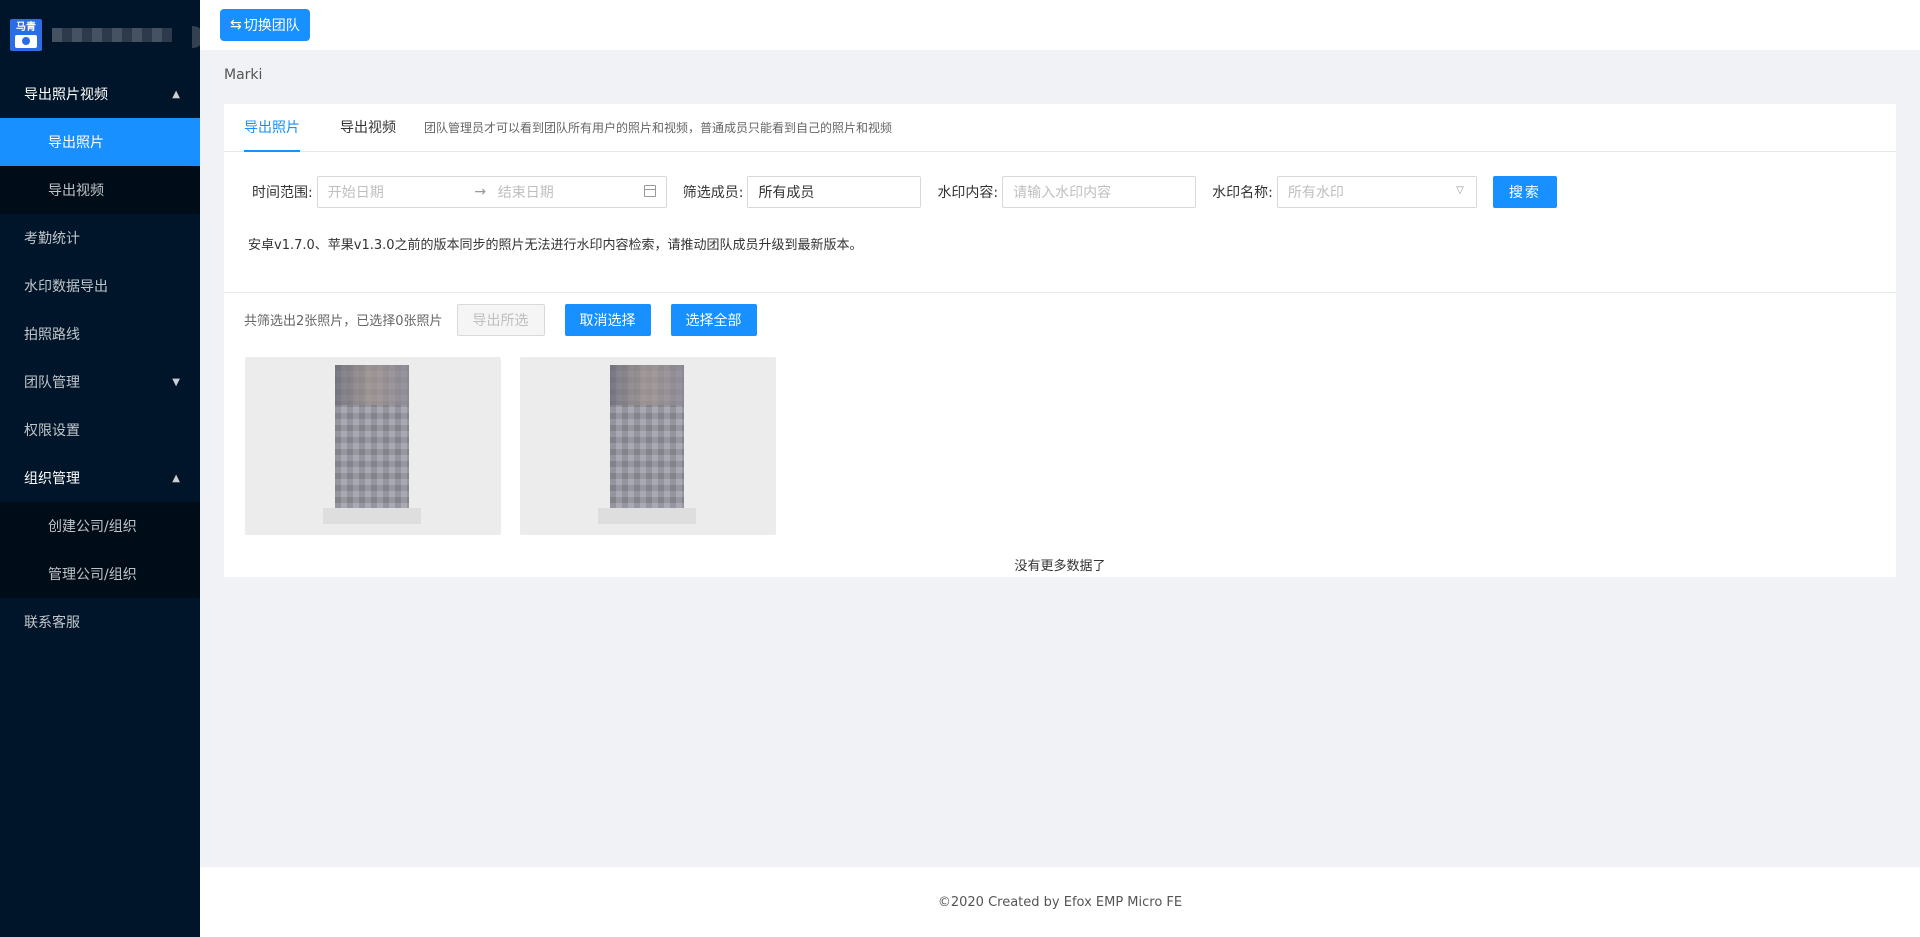 This screenshot has width=1920, height=937. What do you see at coordinates (1099, 192) in the screenshot?
I see `watermark-content-input: 请输入水印内容` at bounding box center [1099, 192].